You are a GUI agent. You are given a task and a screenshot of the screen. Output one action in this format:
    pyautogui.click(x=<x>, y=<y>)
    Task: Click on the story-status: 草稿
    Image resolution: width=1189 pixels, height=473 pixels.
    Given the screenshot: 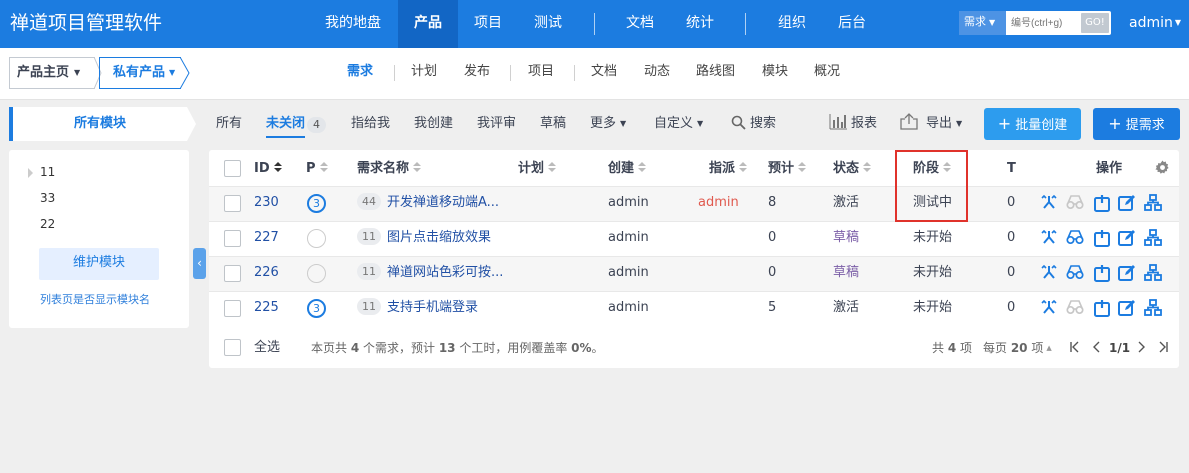 What is the action you would take?
    pyautogui.click(x=846, y=237)
    